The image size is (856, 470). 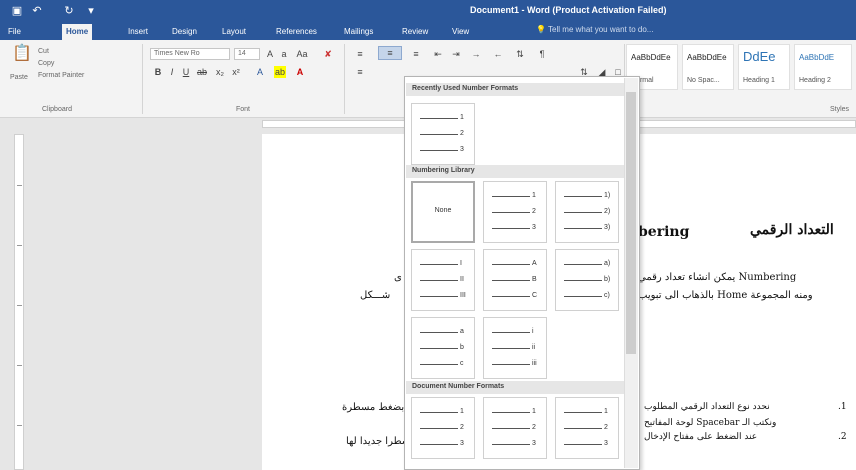 I want to click on decrease-indent-icon: ⇤, so click(x=438, y=54).